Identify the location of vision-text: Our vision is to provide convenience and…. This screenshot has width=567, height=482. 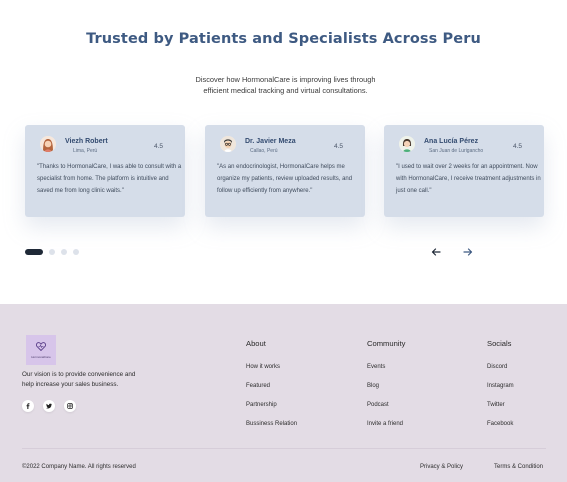
(79, 379).